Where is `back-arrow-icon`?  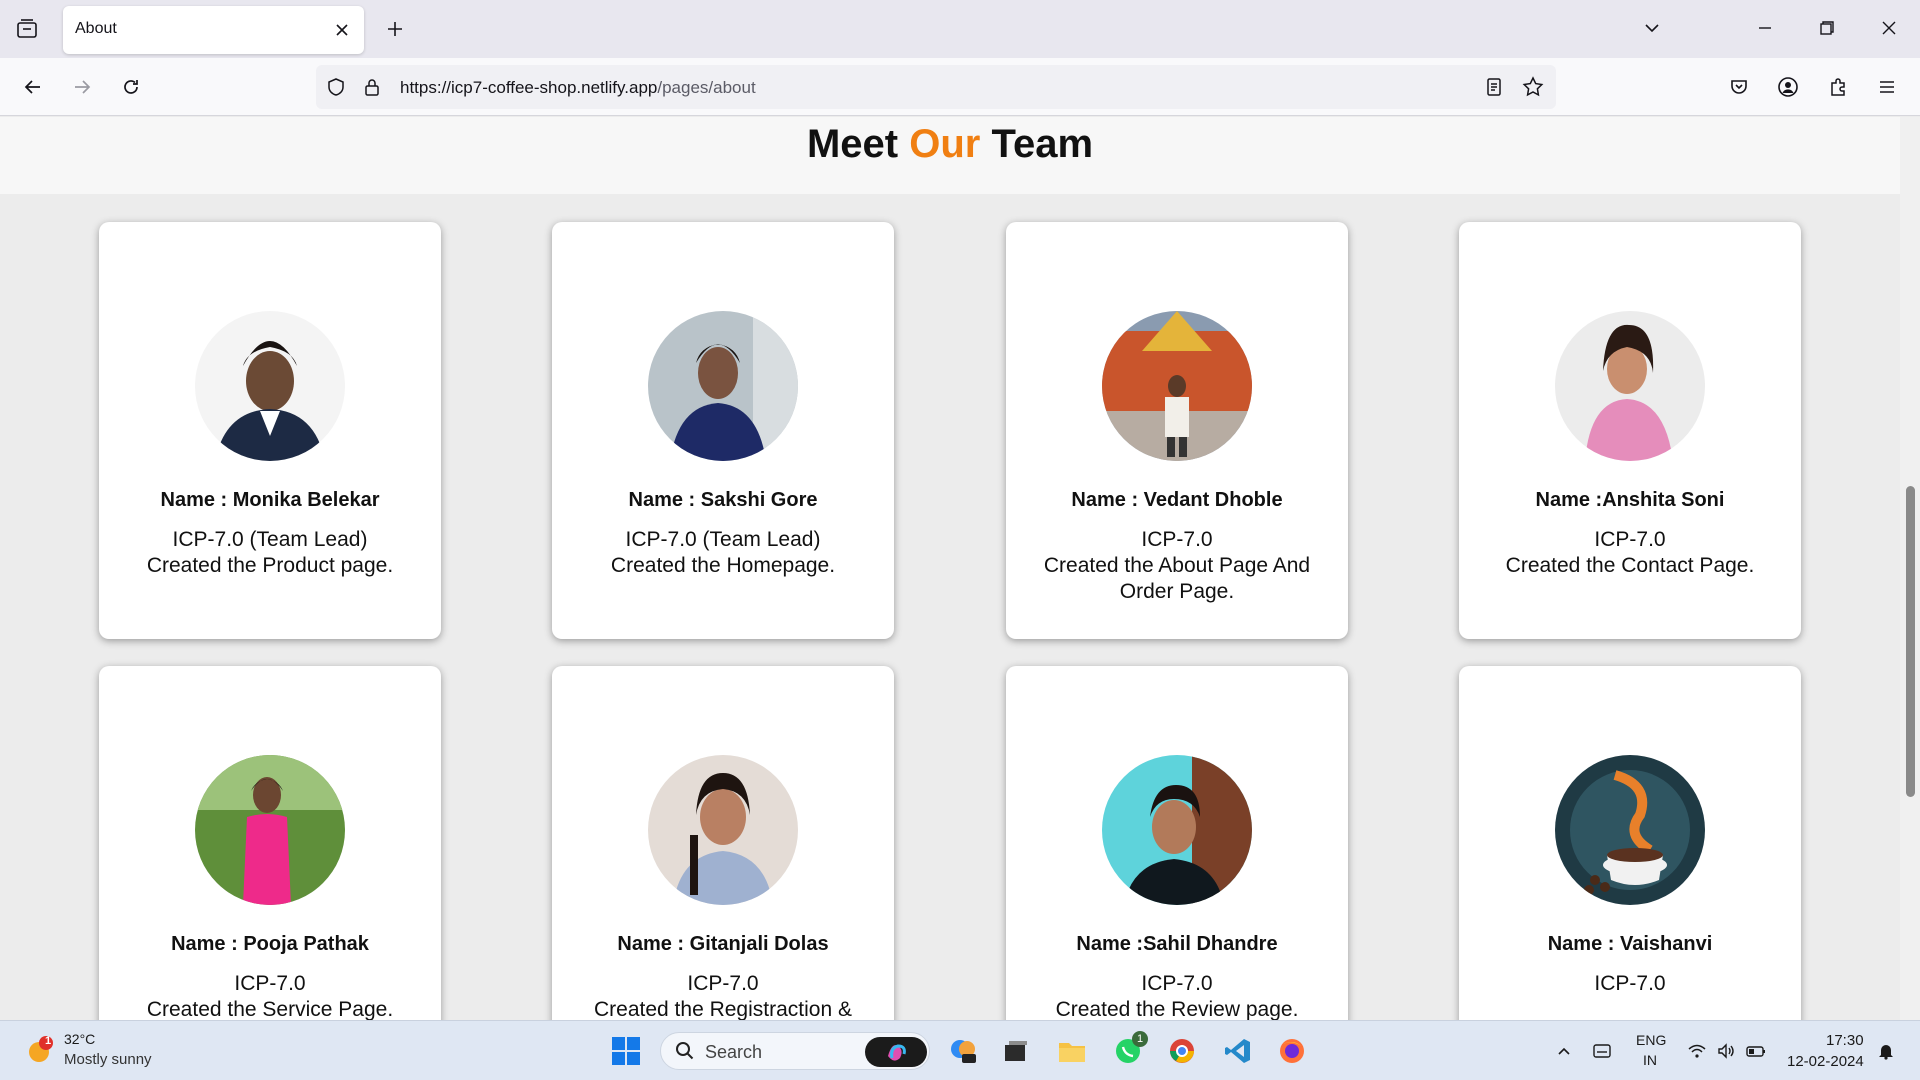 back-arrow-icon is located at coordinates (33, 87).